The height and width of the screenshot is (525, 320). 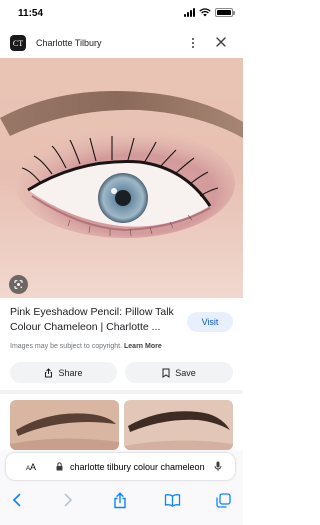 I want to click on battery-icon, so click(x=225, y=12).